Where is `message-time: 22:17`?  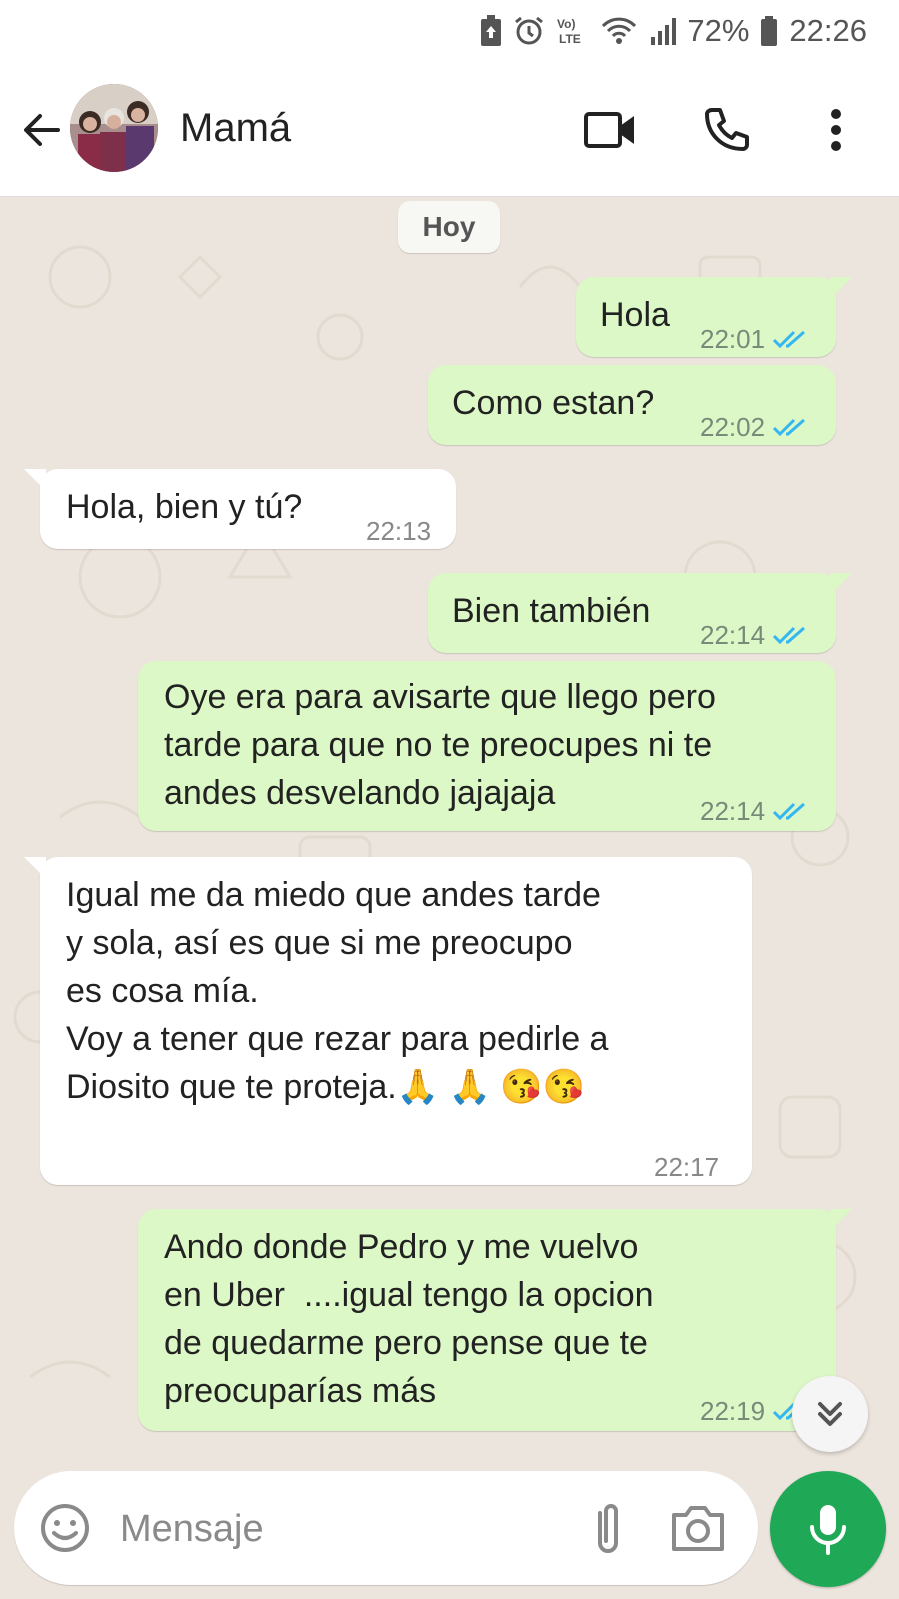 message-time: 22:17 is located at coordinates (687, 1167).